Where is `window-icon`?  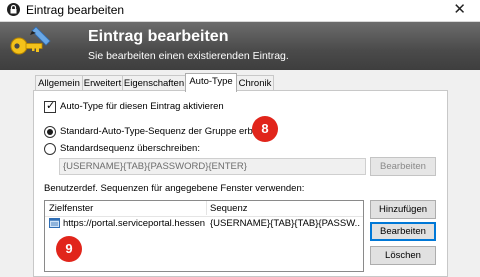
window-icon is located at coordinates (54, 224).